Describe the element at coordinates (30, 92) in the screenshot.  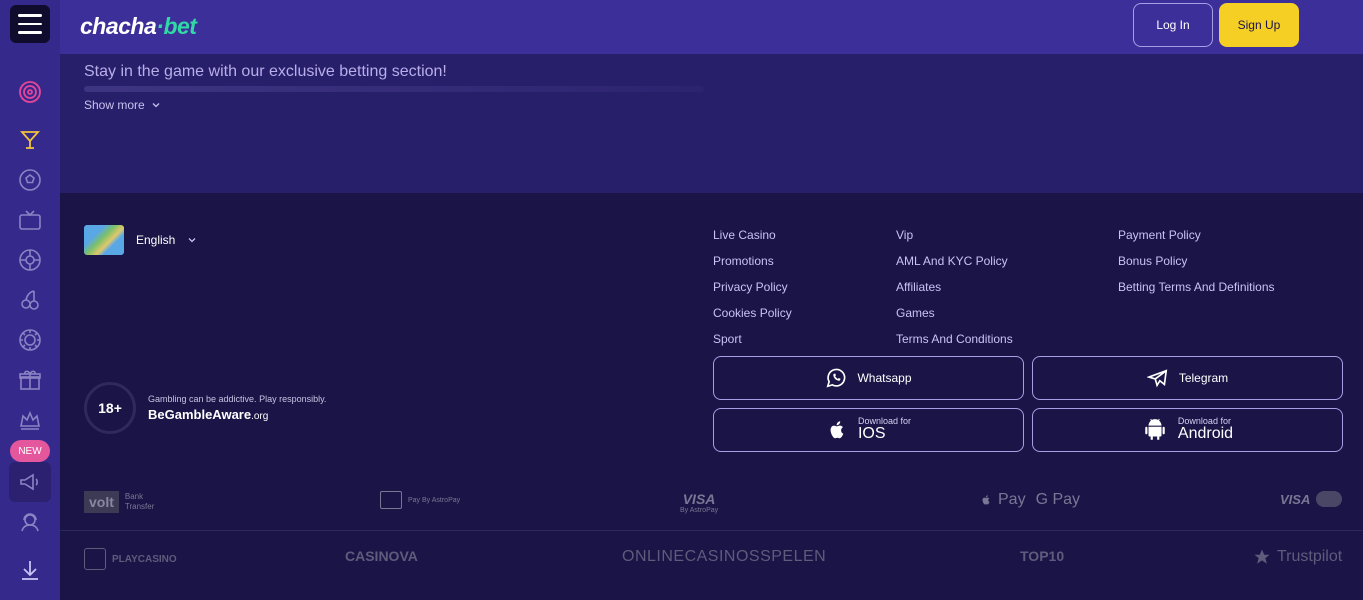
I see `target-icon` at that location.